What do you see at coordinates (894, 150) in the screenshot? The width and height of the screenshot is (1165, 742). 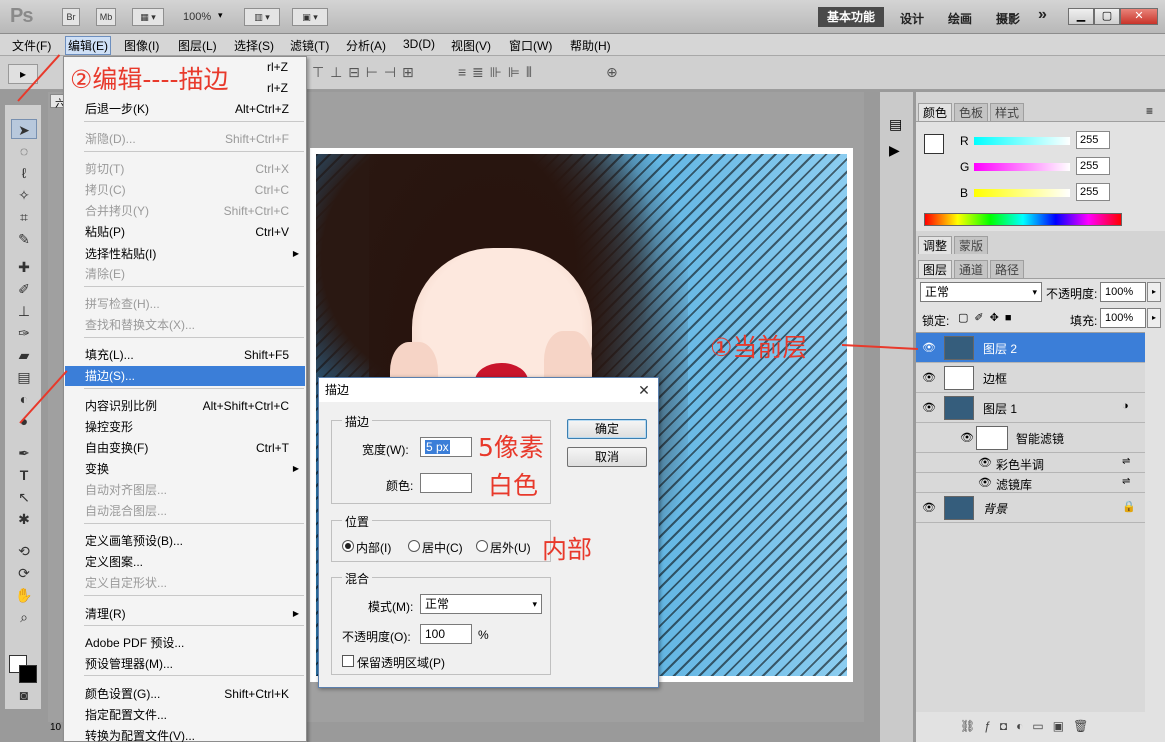 I see `actions-panel-icon: ▶` at bounding box center [894, 150].